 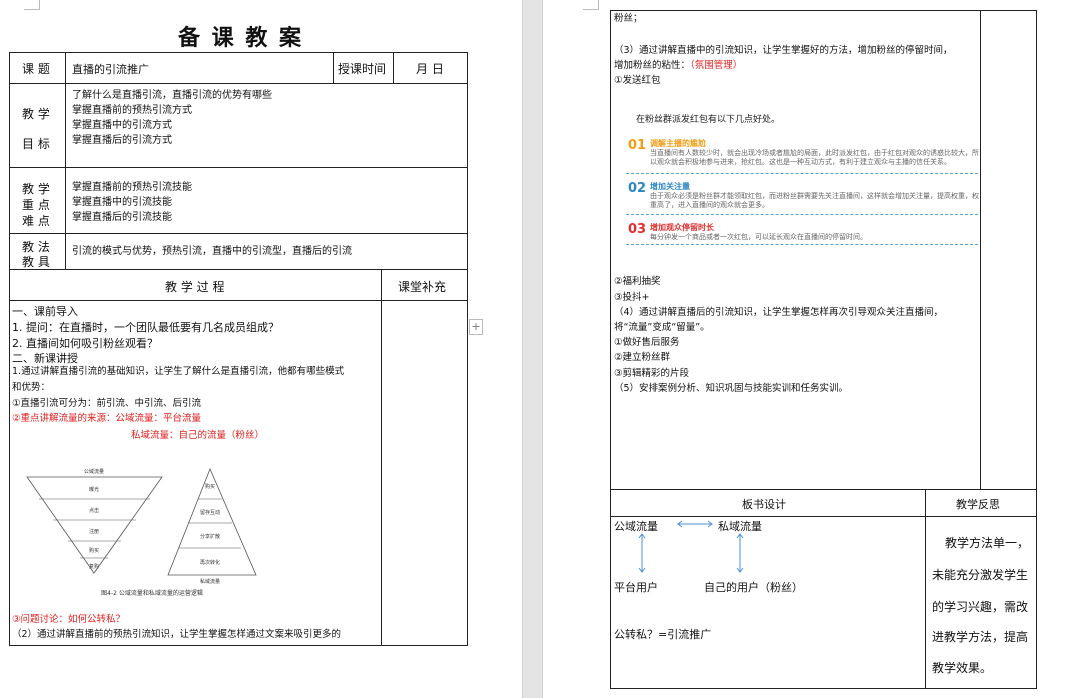 I want to click on goal-line: 掌握直播前的预热引流方式, so click(x=132, y=110).